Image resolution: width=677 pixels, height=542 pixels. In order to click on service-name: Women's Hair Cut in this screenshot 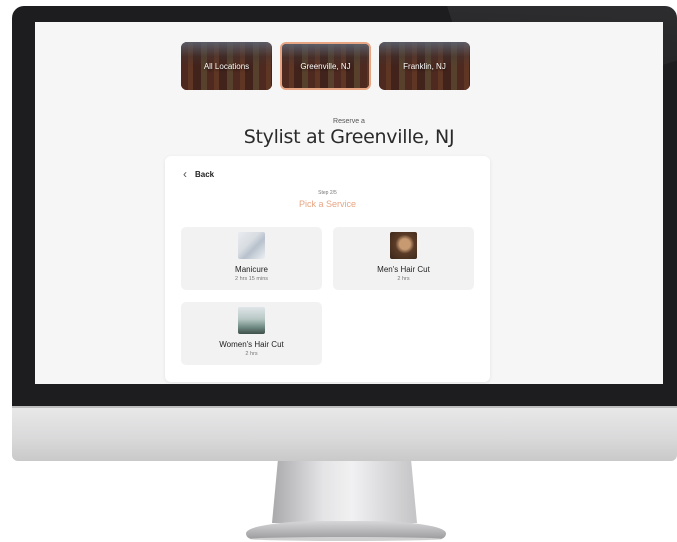, I will do `click(251, 344)`.